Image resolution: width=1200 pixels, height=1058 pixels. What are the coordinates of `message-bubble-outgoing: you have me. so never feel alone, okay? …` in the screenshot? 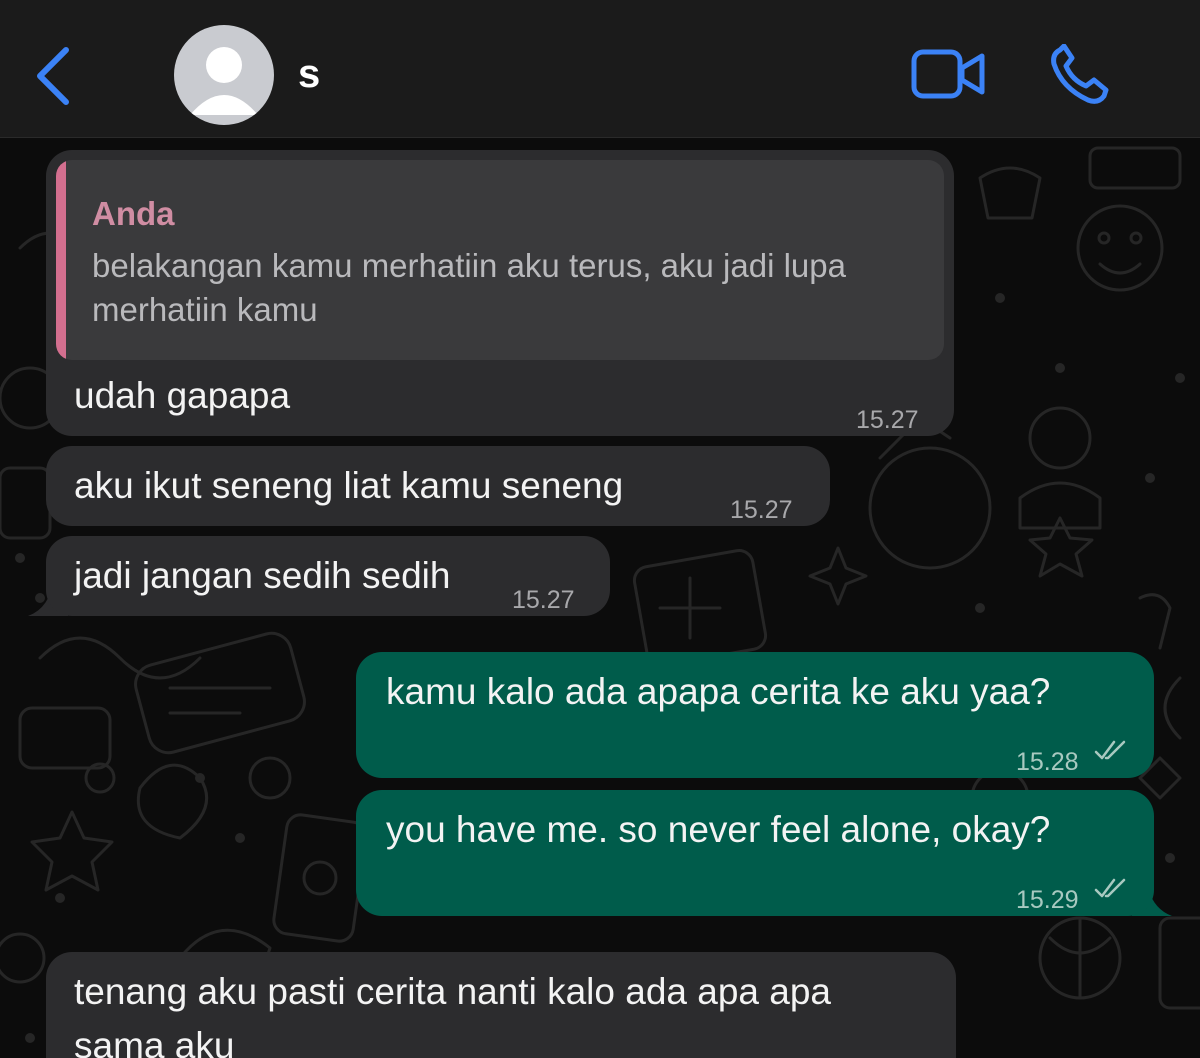 It's located at (755, 853).